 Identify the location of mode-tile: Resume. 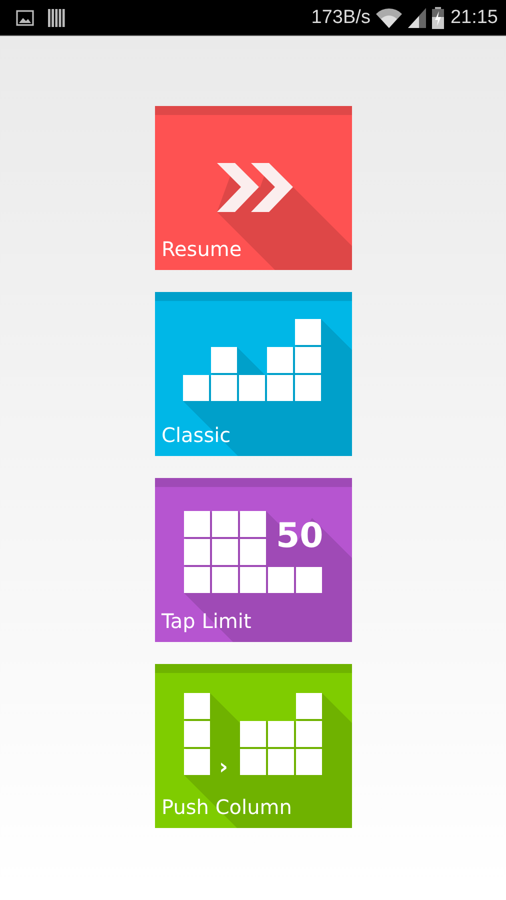
(253, 188).